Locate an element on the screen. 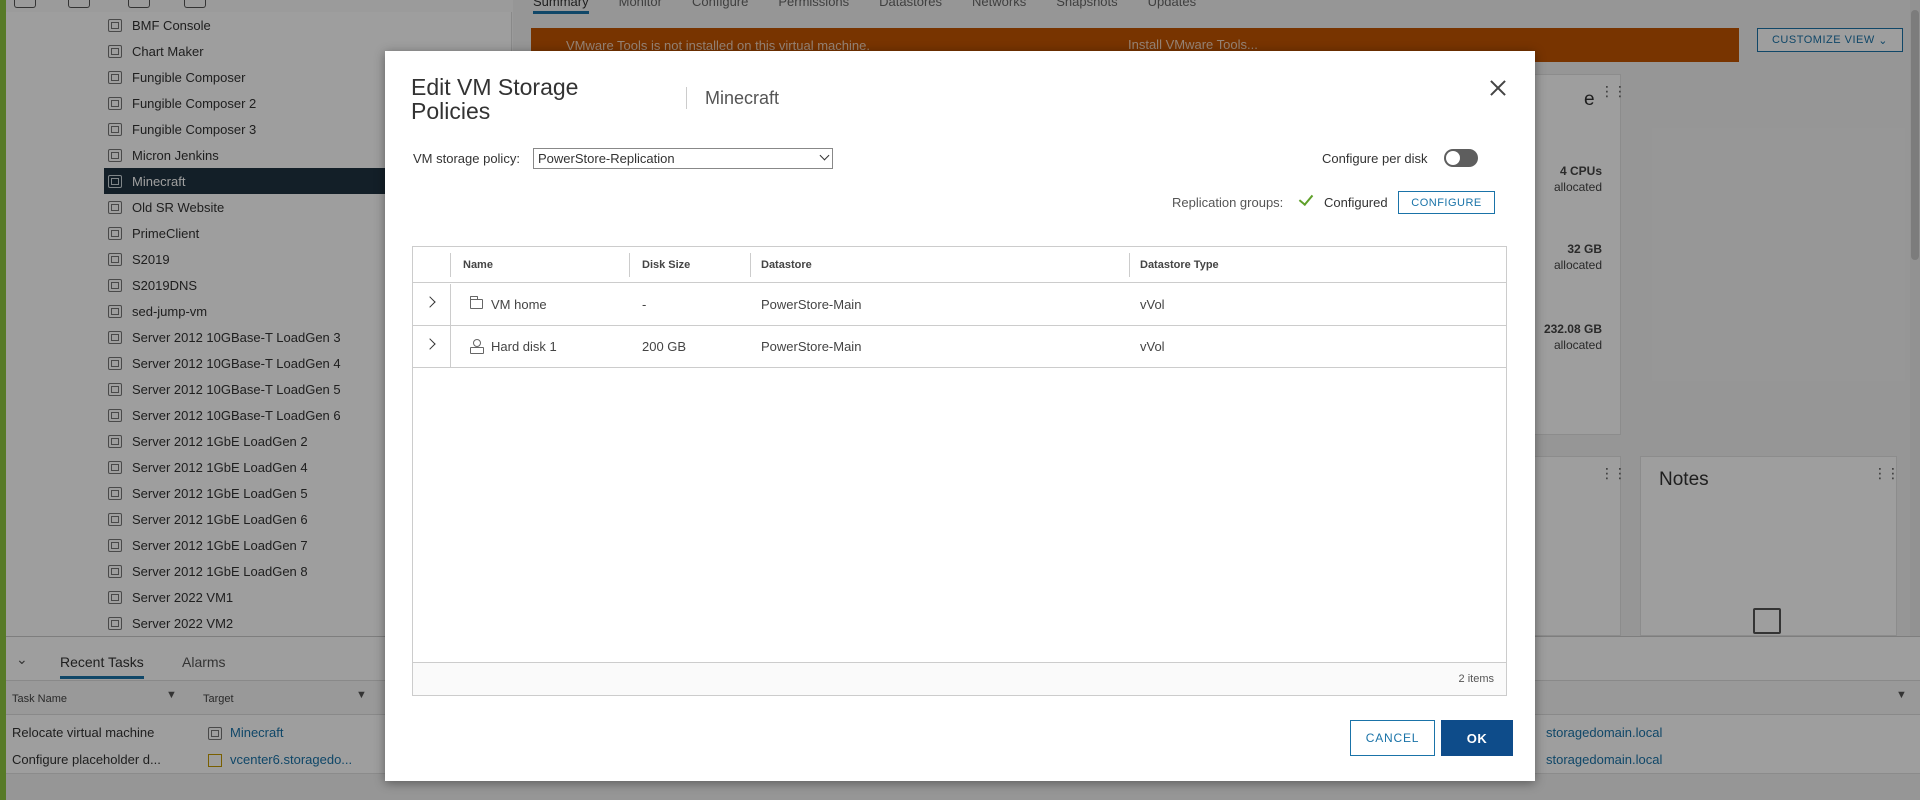  dialog-title: Edit VM Storage Policies is located at coordinates (495, 99).